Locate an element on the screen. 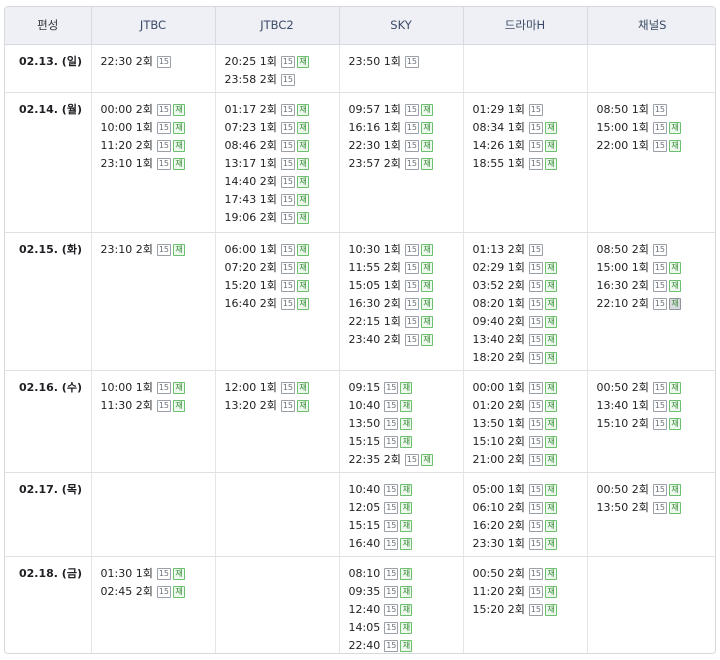  airtime-slot: 11:20 2회 15 재 is located at coordinates (530, 592).